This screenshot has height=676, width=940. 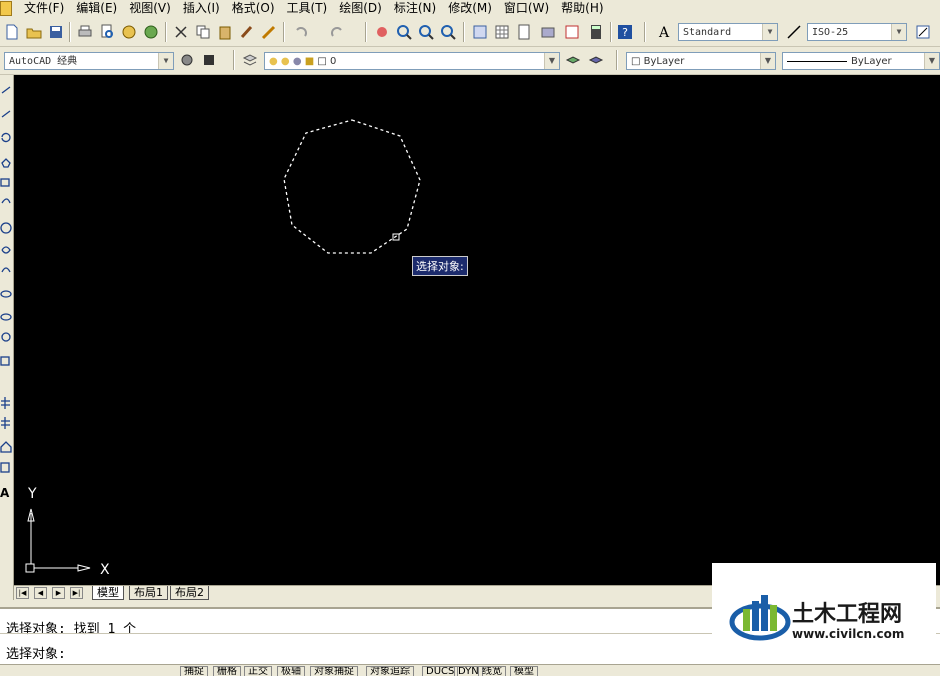 What do you see at coordinates (572, 32) in the screenshot?
I see `markup-icon` at bounding box center [572, 32].